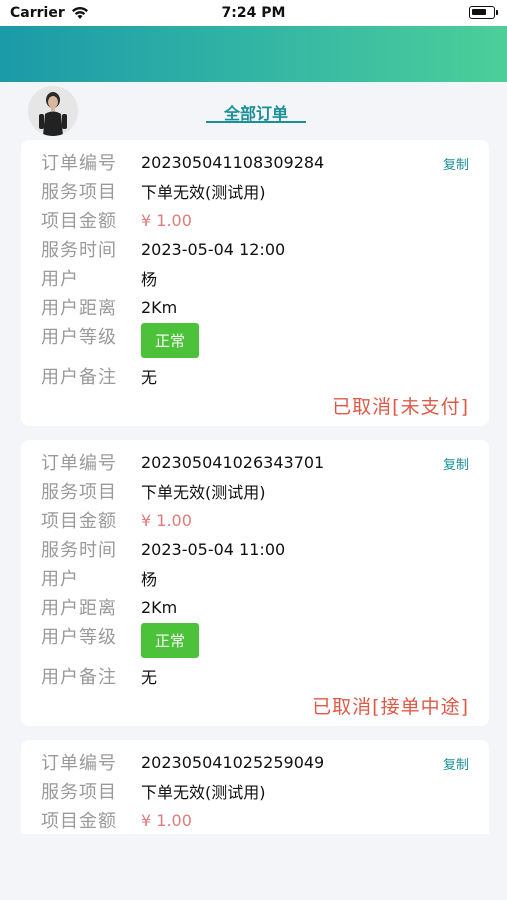 The height and width of the screenshot is (900, 507). I want to click on avatar-figure-icon, so click(53, 111).